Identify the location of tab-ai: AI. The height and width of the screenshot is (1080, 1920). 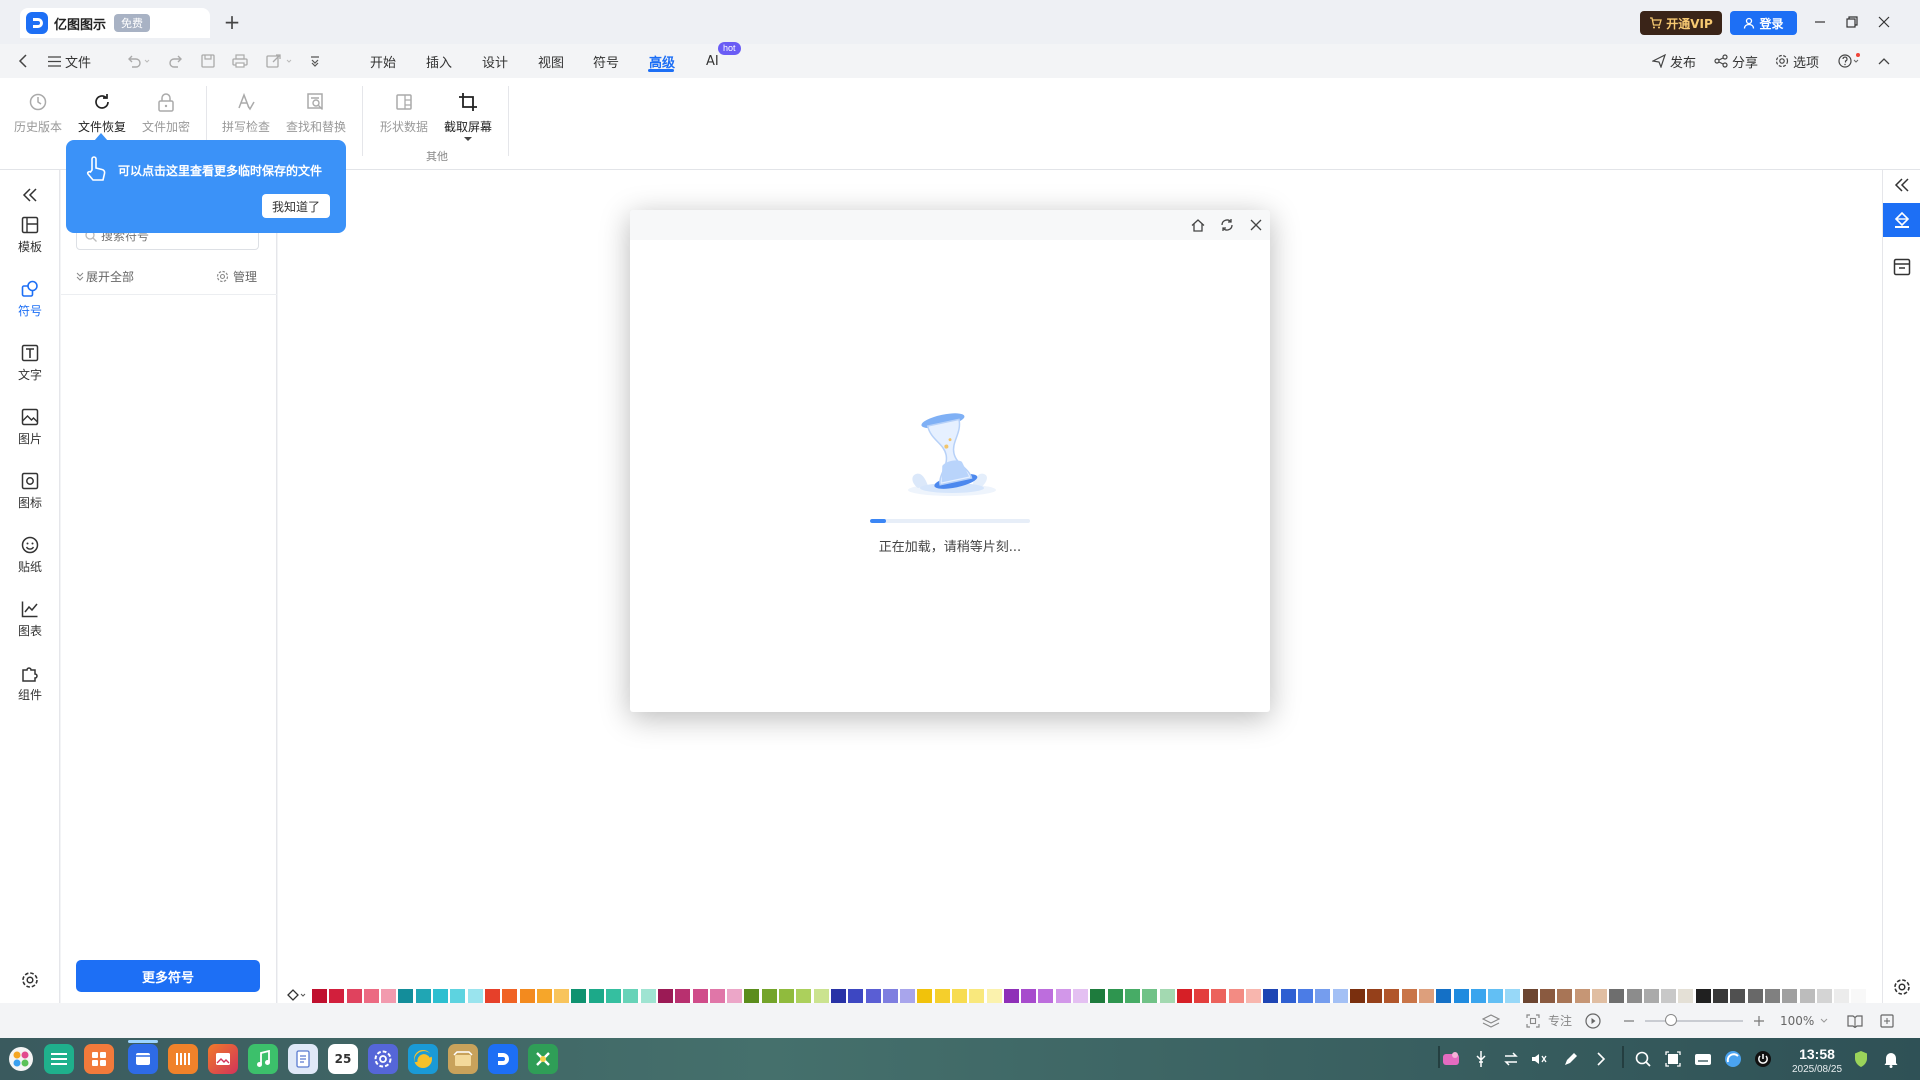
(712, 61).